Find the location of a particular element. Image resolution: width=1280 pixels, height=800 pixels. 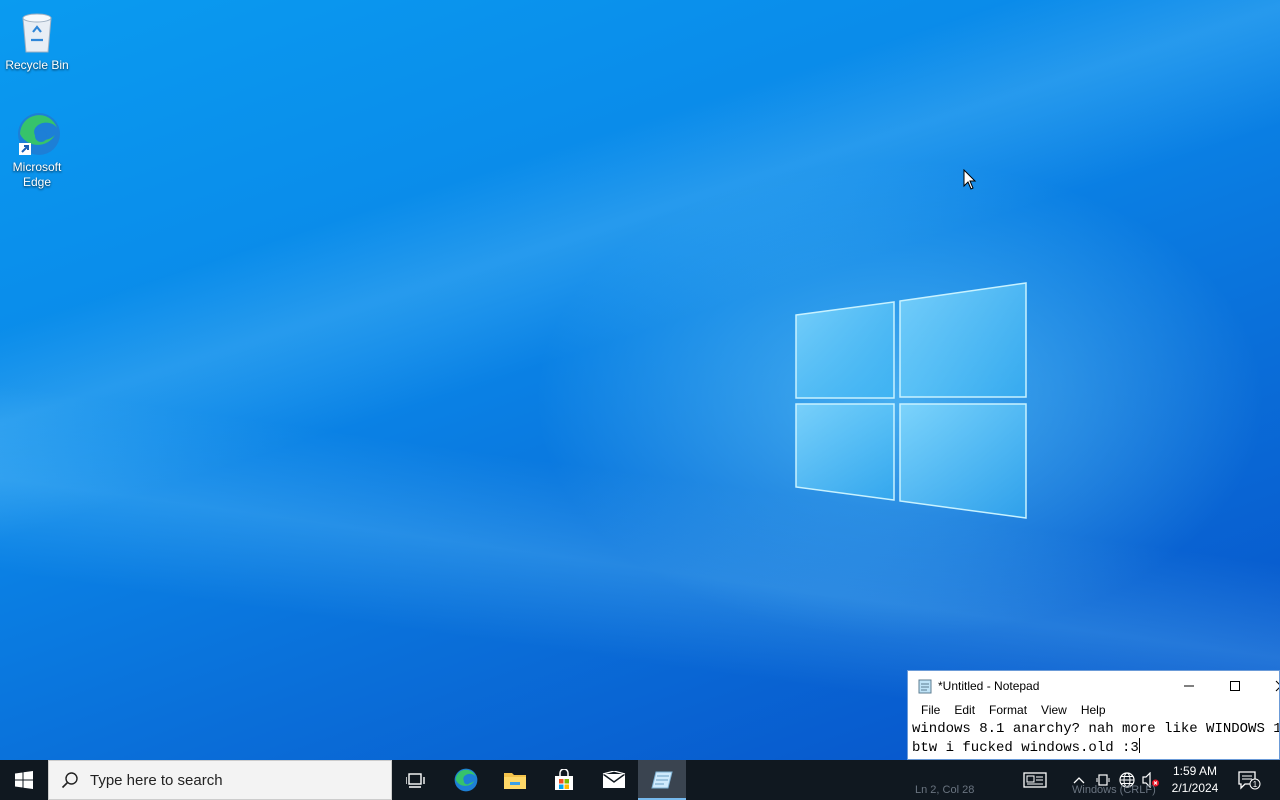

menu-view: View is located at coordinates (1054, 710).